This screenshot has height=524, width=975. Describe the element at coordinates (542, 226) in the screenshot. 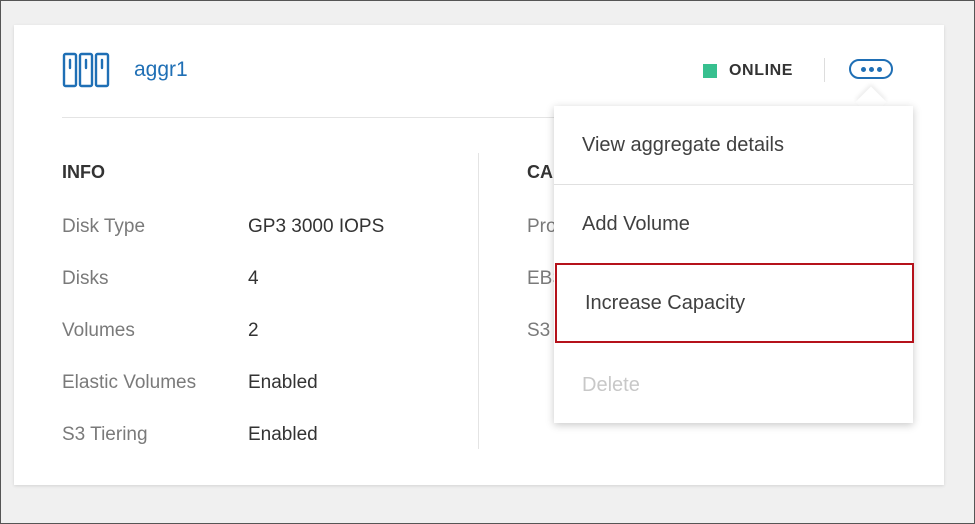

I see `capacity-row-label: Pro` at that location.